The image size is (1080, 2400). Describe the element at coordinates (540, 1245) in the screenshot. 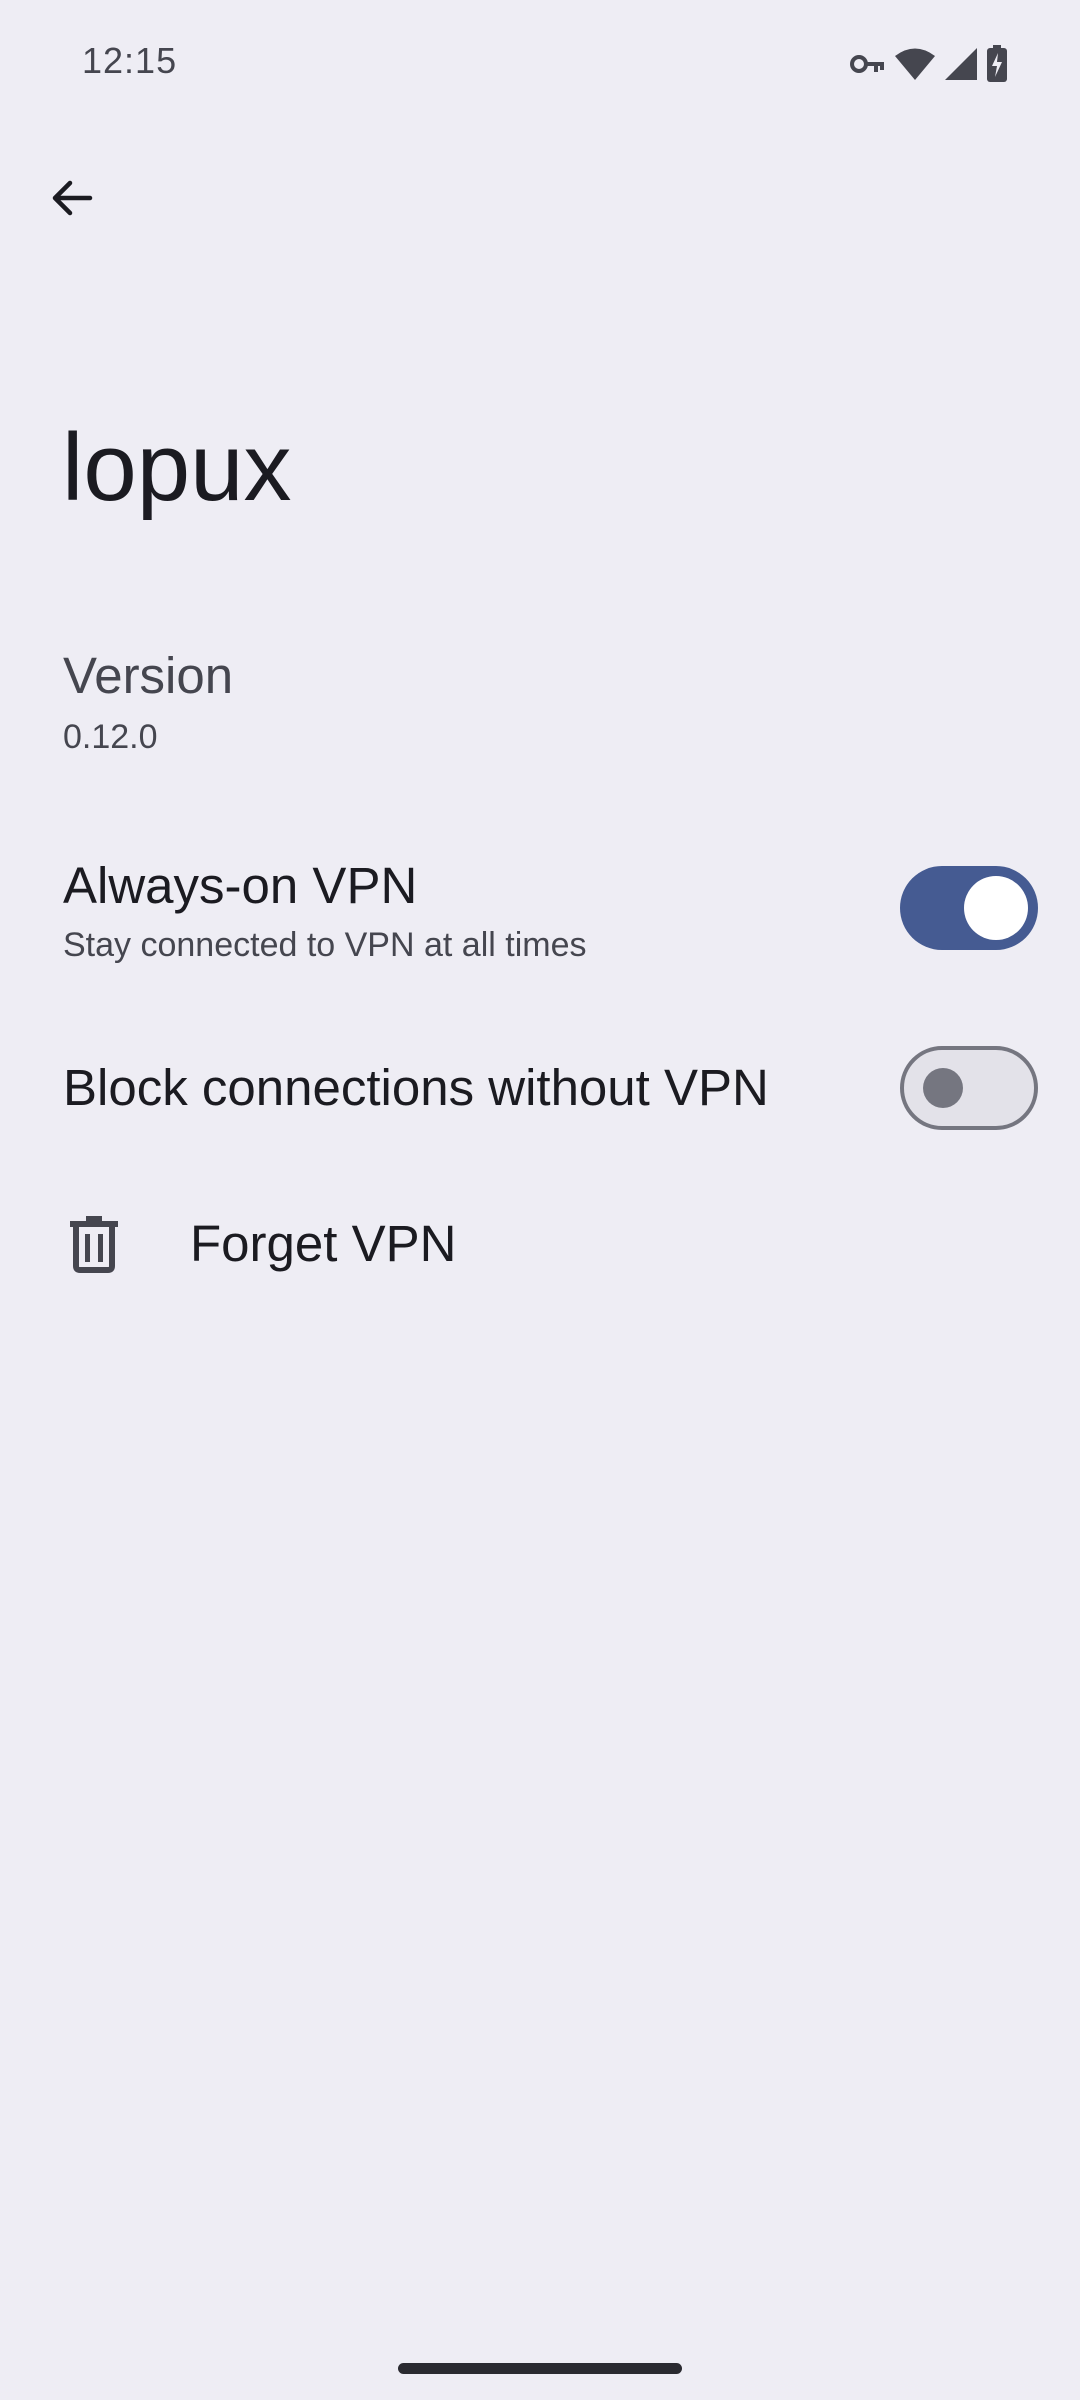

I see `forget-vpn-button: Forget VPN` at that location.